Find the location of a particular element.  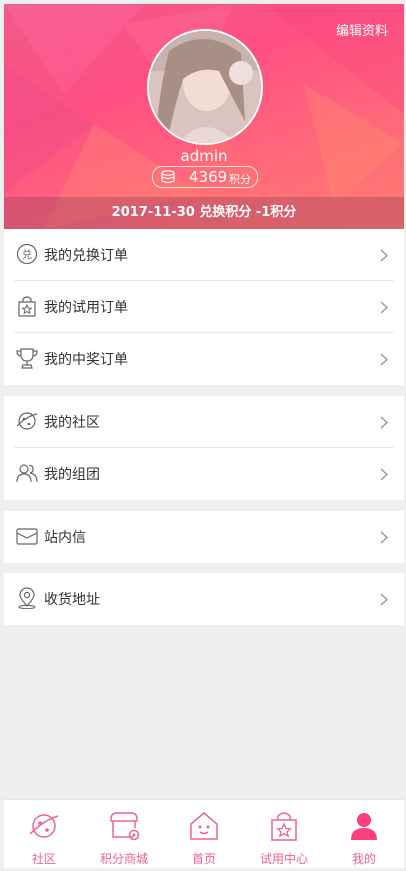

tab-trial-center: 试用中心 is located at coordinates (284, 834).